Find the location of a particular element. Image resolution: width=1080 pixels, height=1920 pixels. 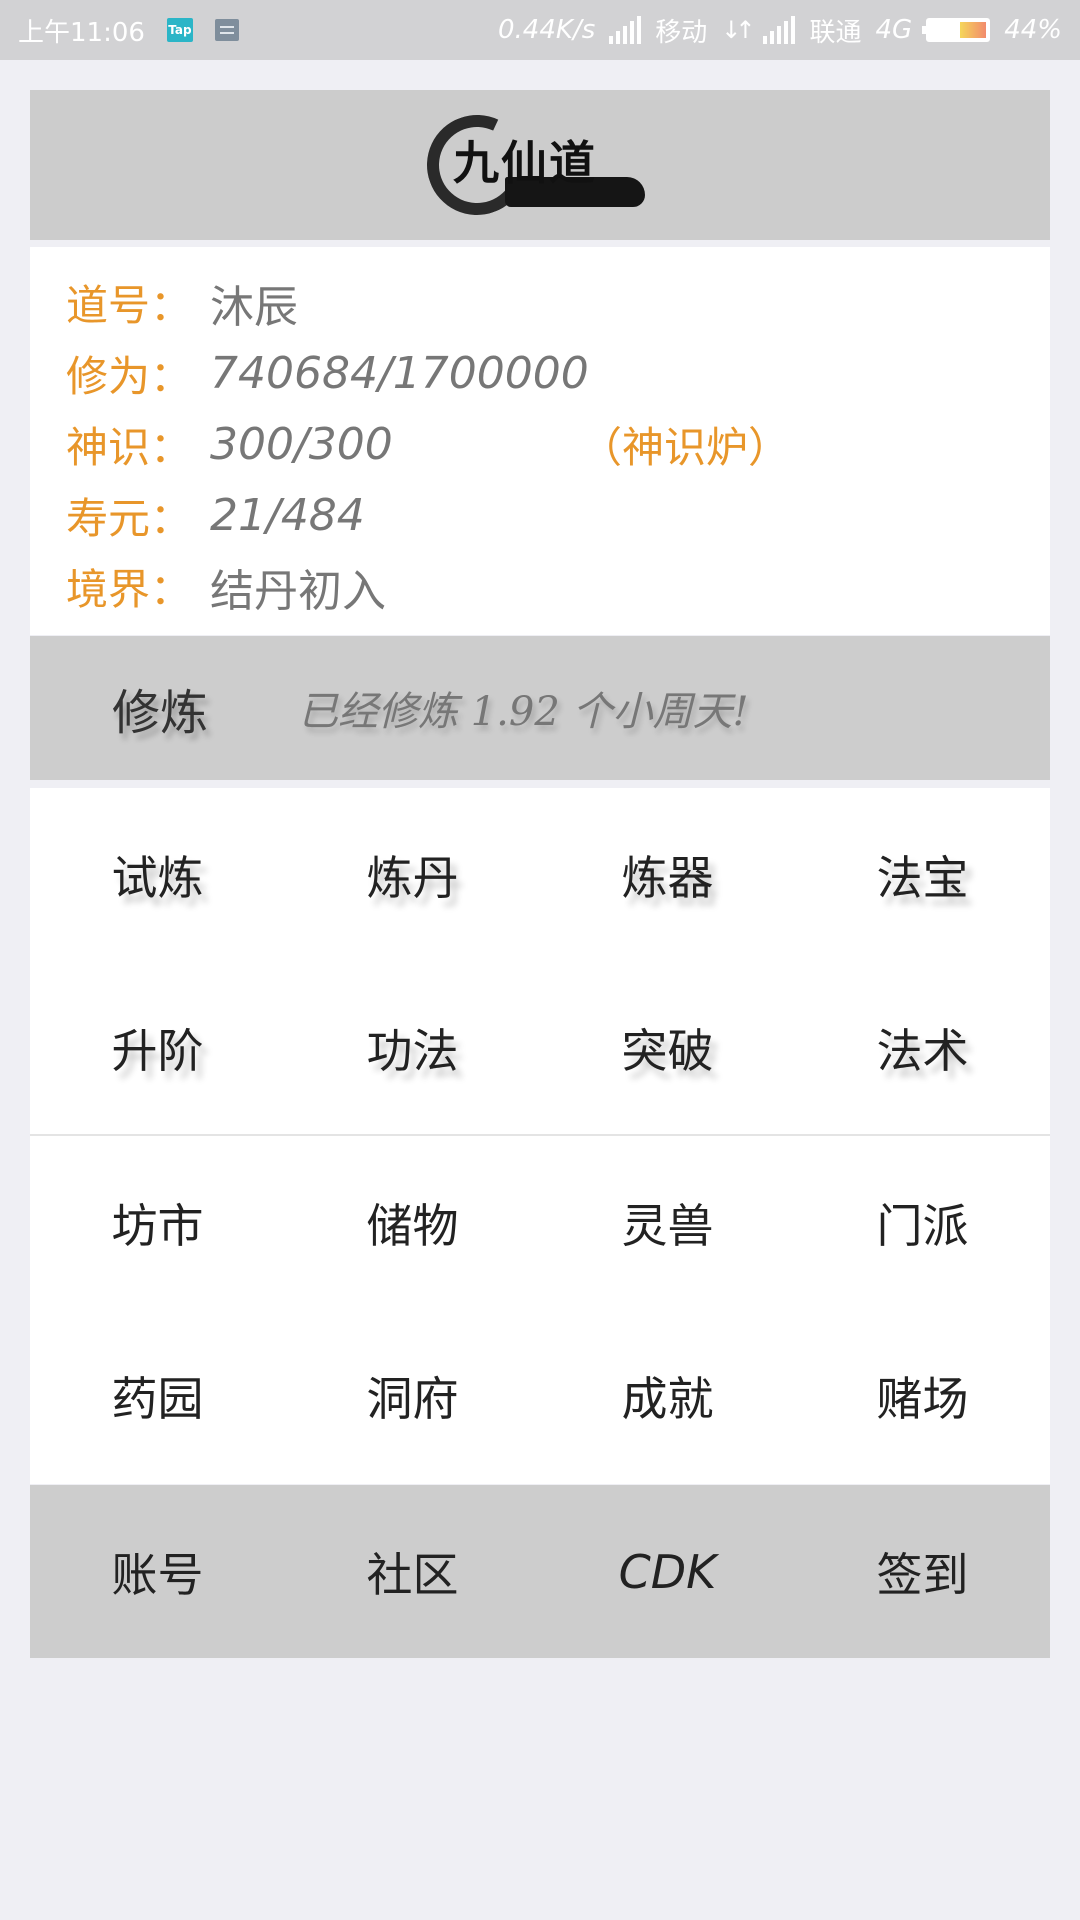

profile-label: 寿元： is located at coordinates (129, 518).